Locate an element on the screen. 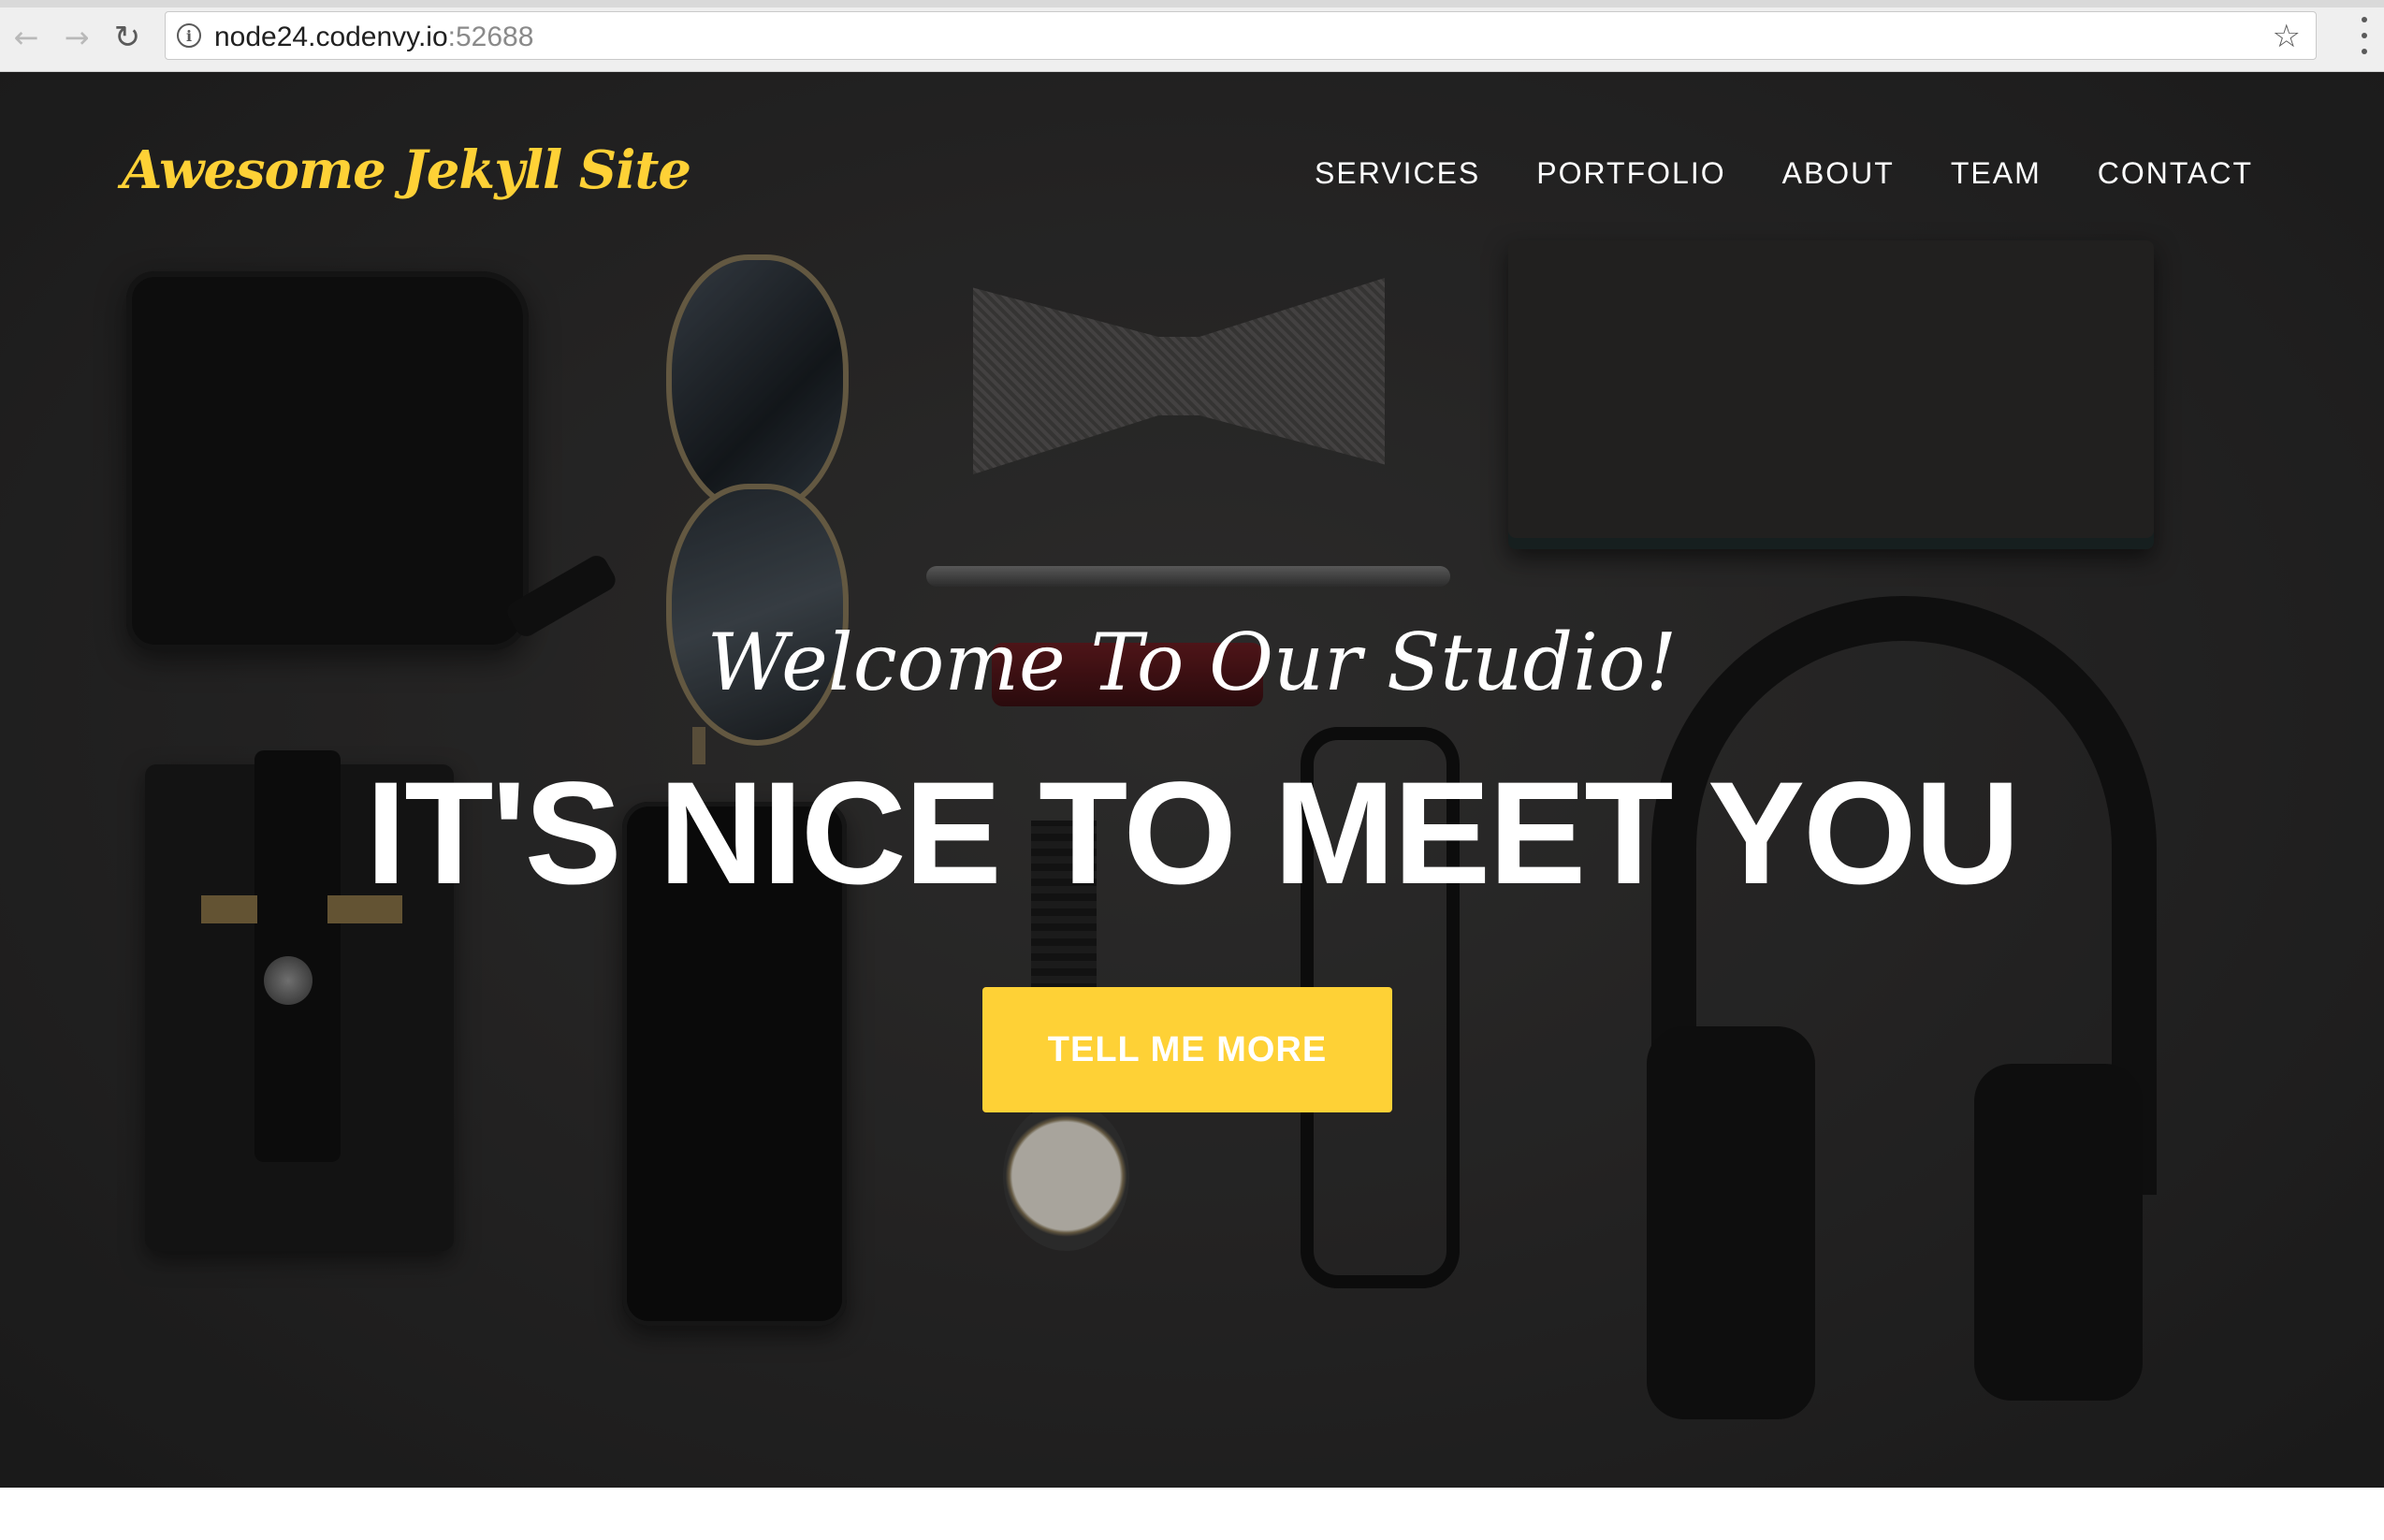 The width and height of the screenshot is (2384, 1540). reload-button: ↻ is located at coordinates (127, 37).